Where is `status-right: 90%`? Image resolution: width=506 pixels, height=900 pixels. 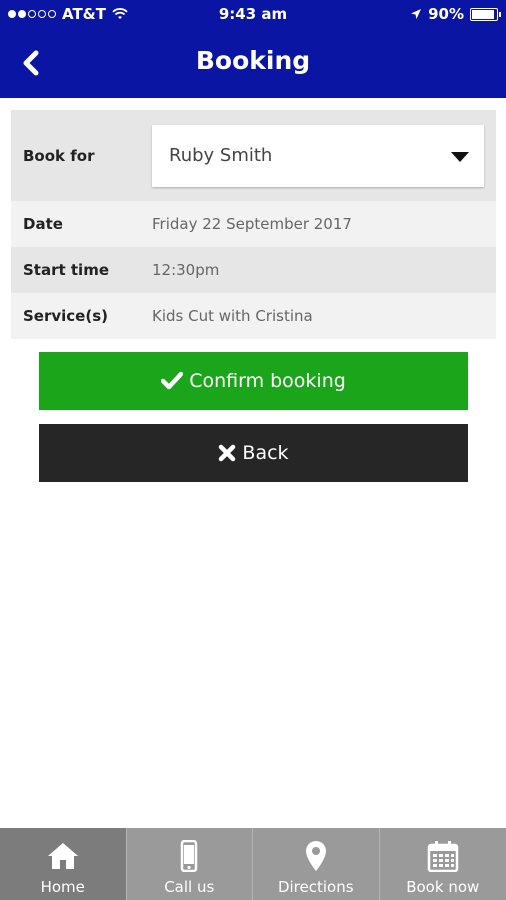 status-right: 90% is located at coordinates (455, 14).